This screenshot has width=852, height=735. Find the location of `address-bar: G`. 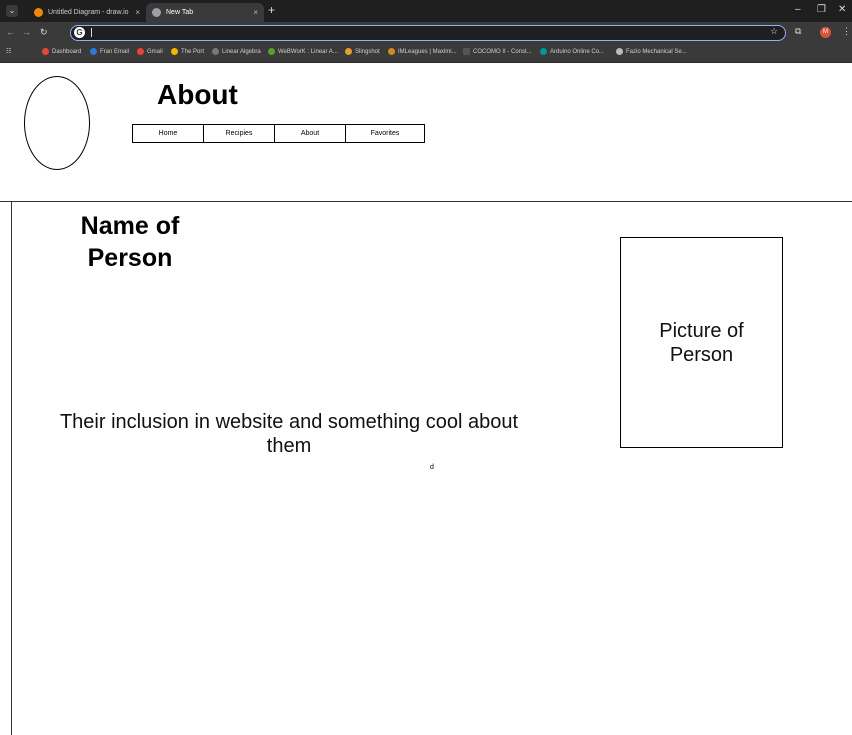

address-bar: G is located at coordinates (428, 33).